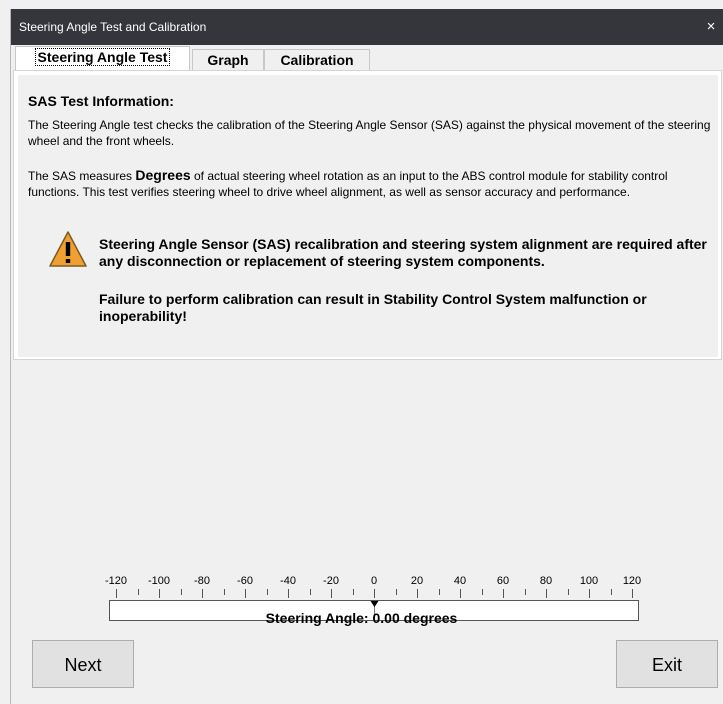  I want to click on steering-angle-readout: Steering Angle: 0.00 degrees, so click(361, 618).